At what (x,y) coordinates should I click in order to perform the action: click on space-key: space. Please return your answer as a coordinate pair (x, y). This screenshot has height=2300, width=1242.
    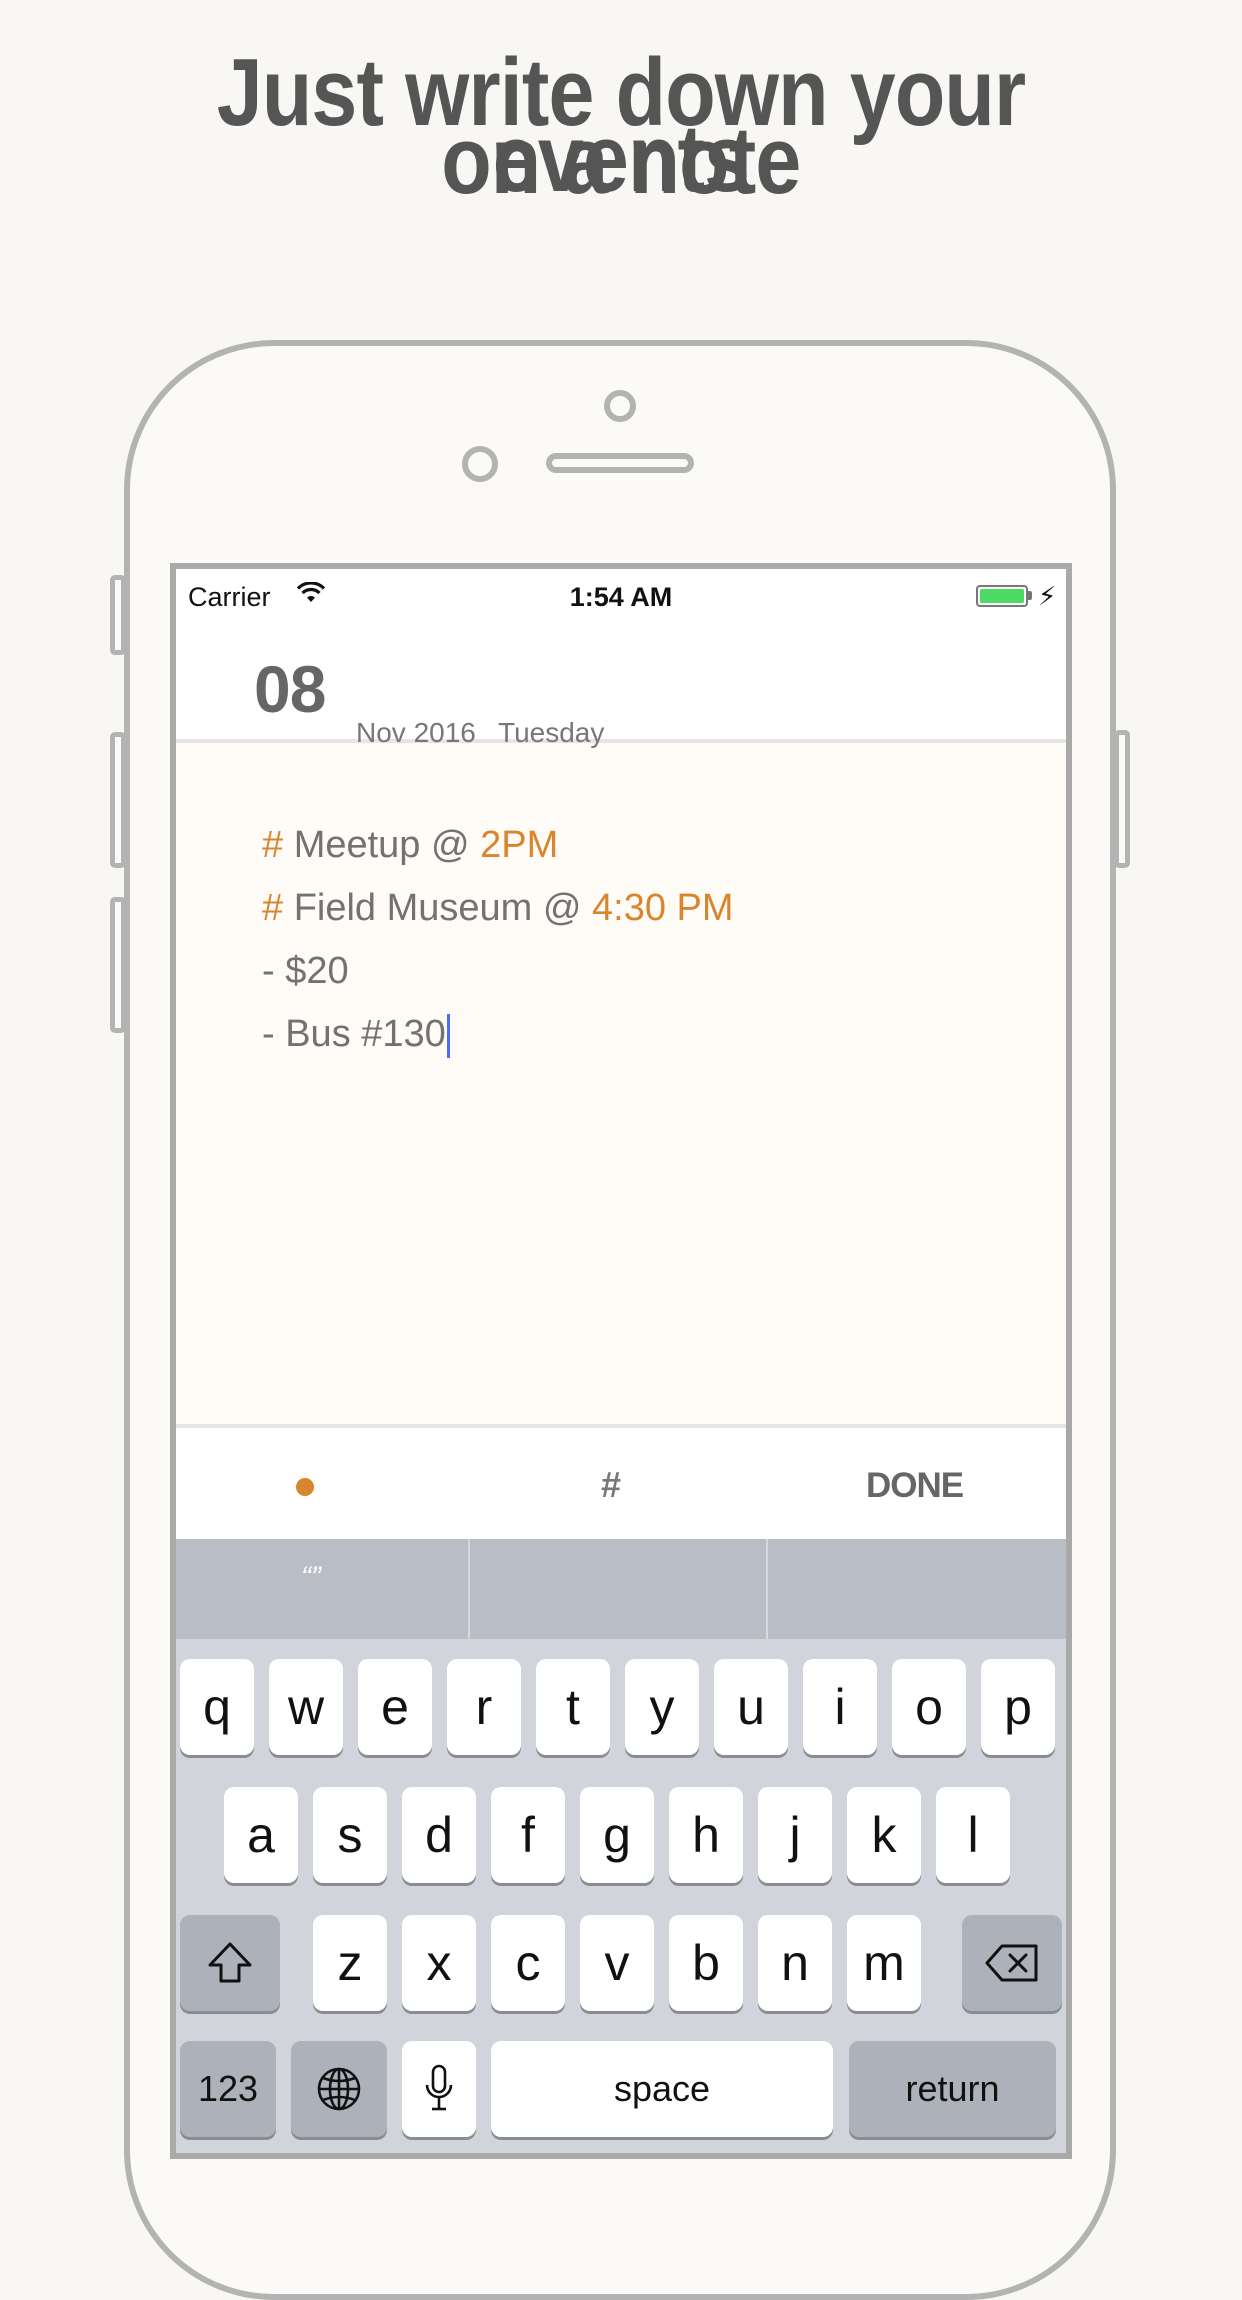
    Looking at the image, I should click on (662, 2089).